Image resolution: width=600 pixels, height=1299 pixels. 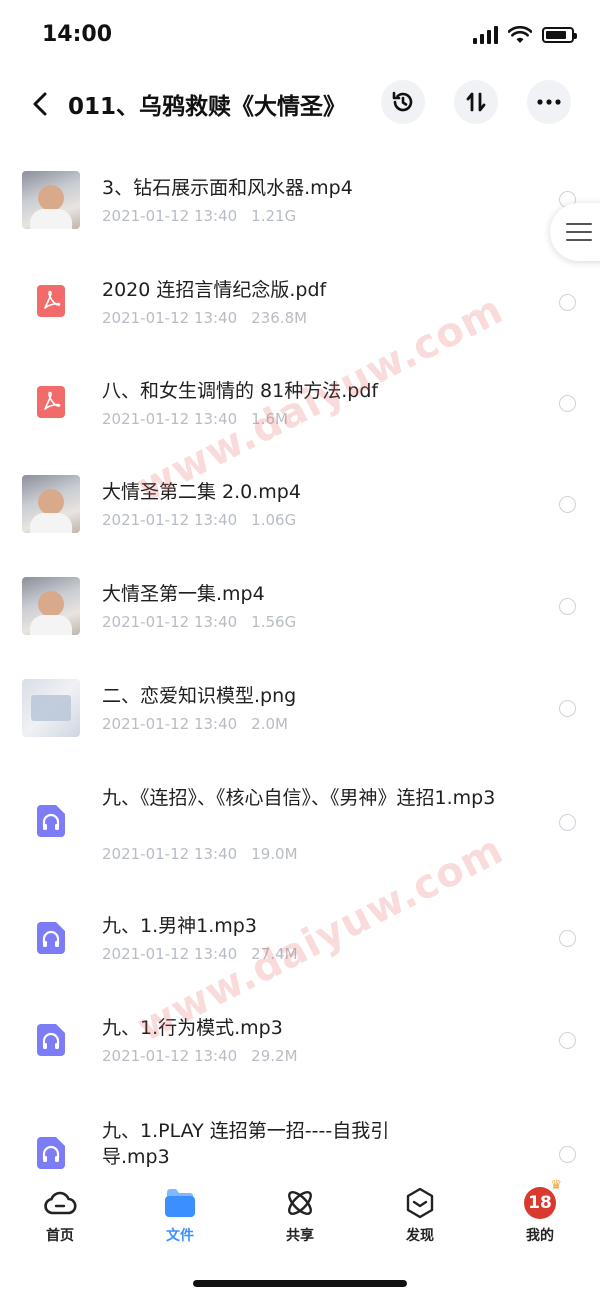 I want to click on more-icon, so click(x=549, y=102).